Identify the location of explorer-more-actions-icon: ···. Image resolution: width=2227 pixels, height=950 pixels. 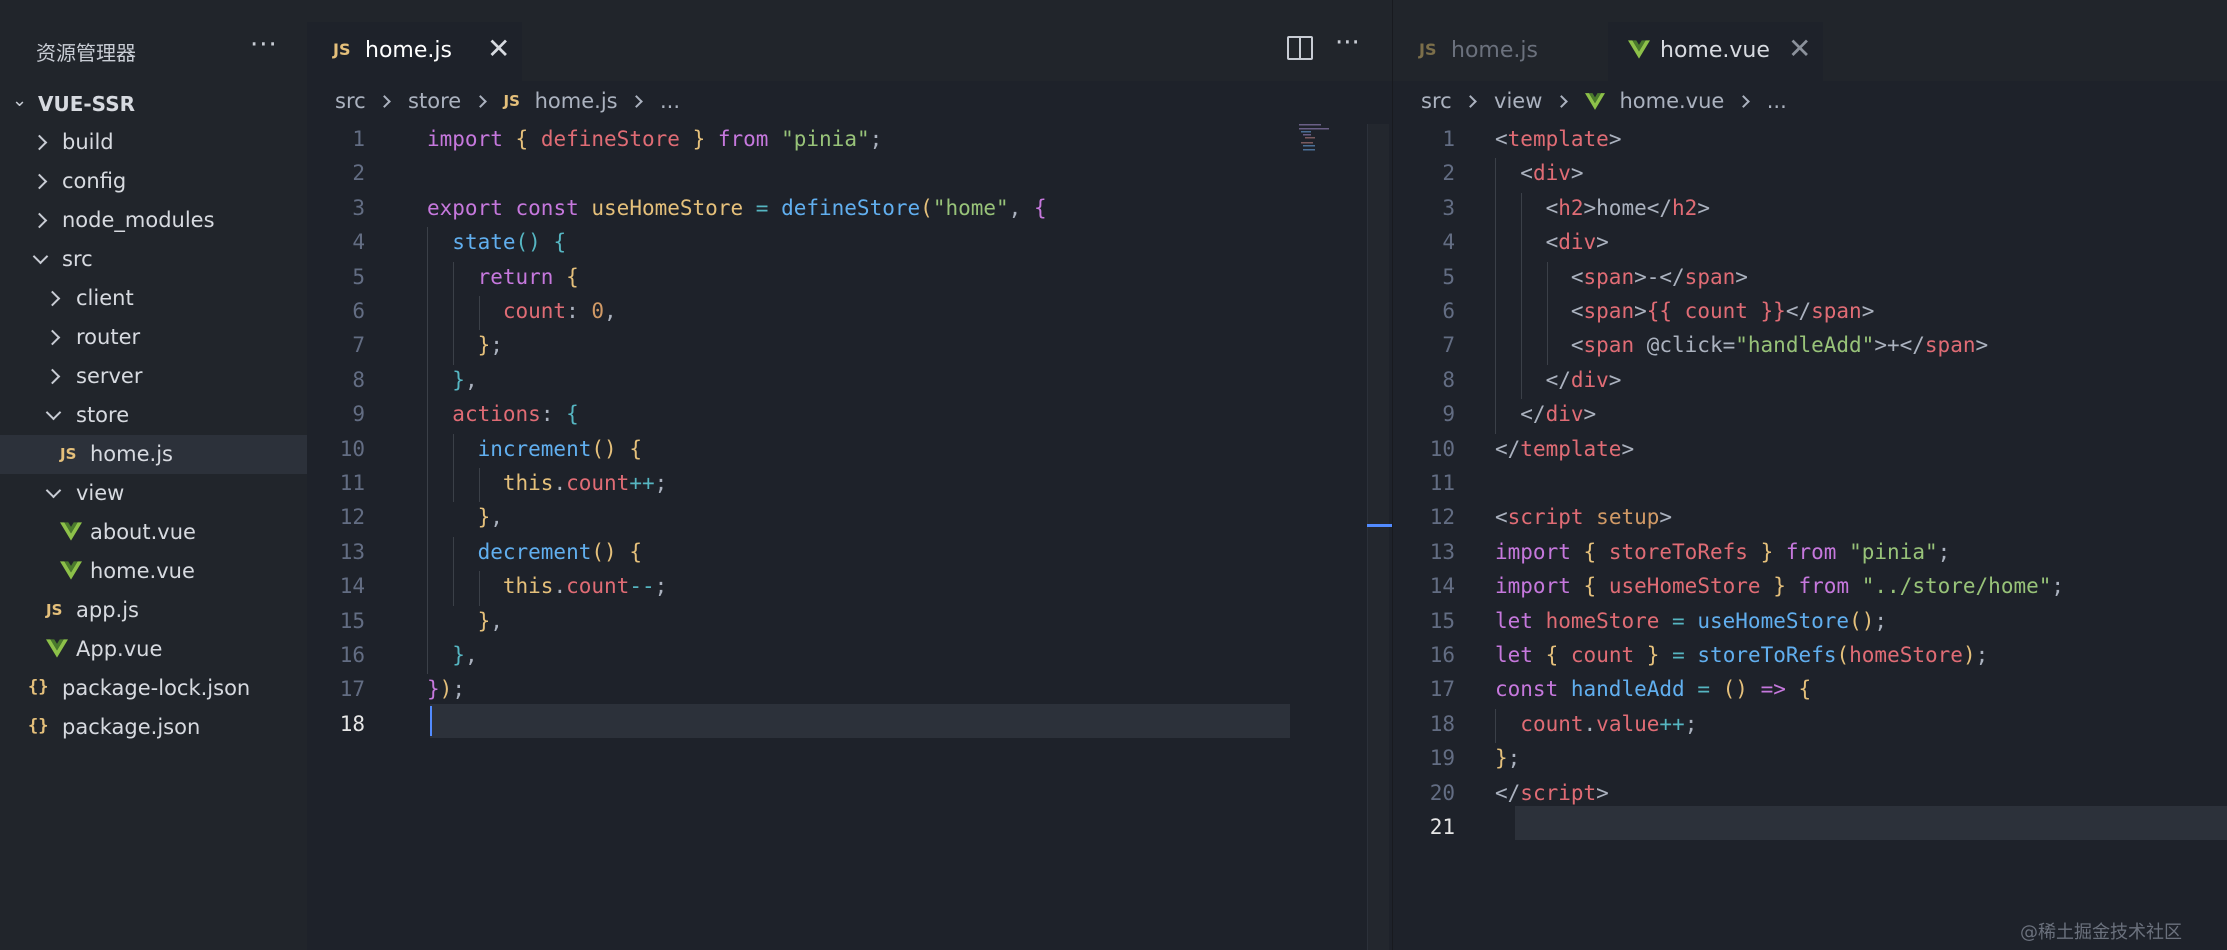
(264, 45).